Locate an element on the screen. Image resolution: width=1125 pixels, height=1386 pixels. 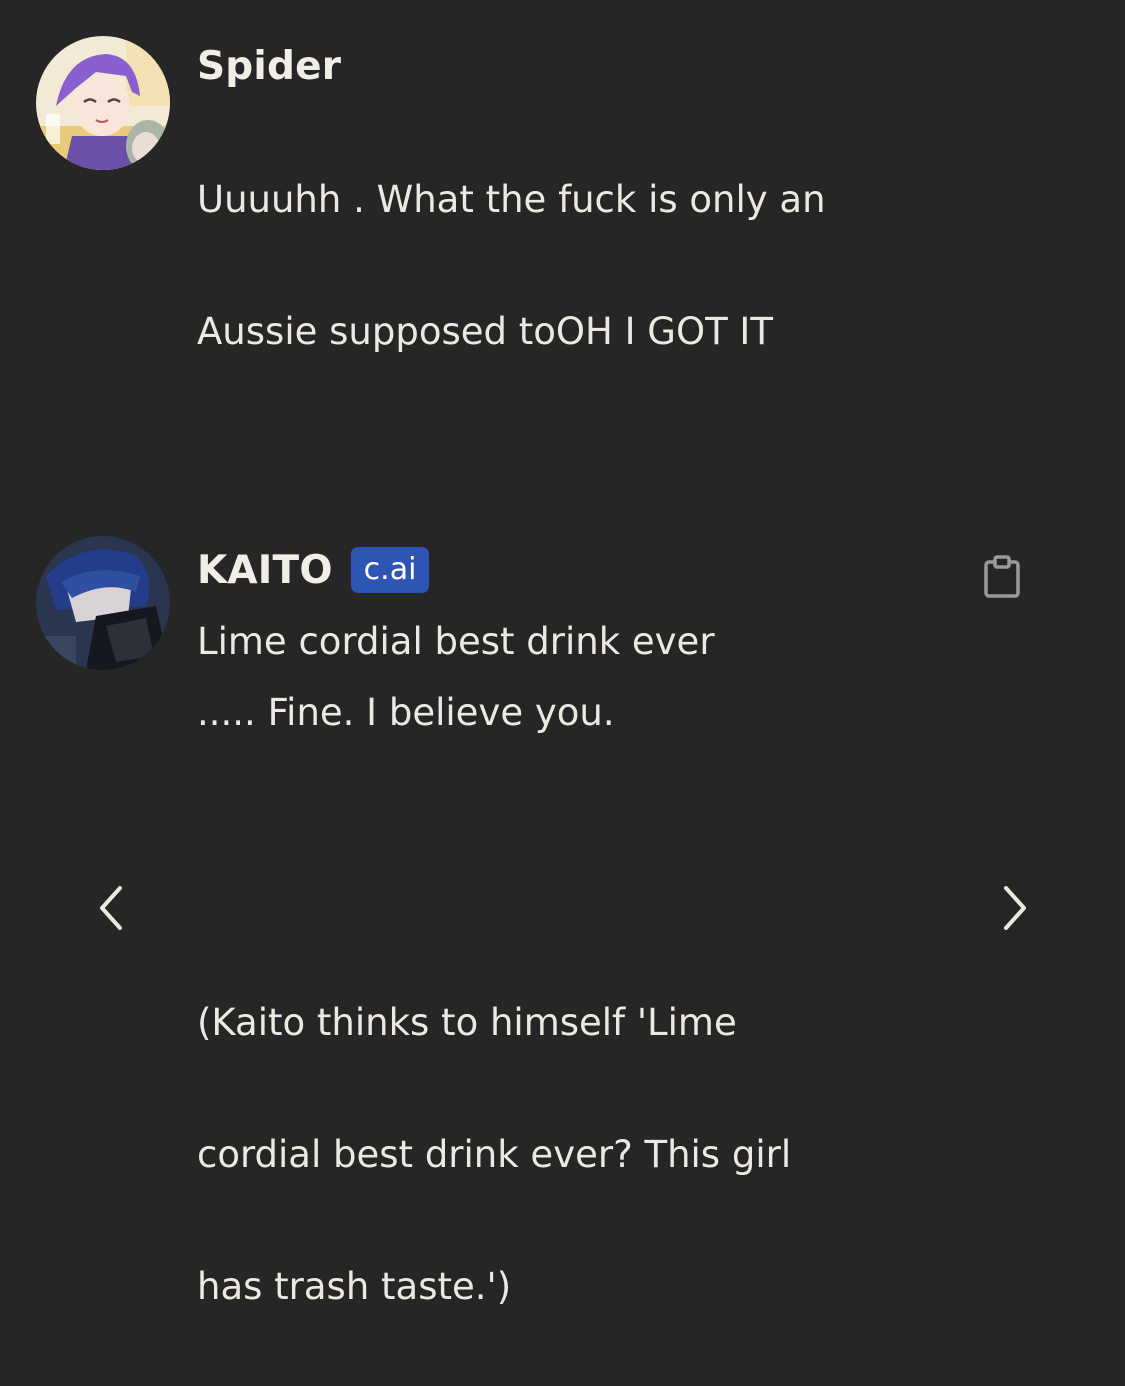
user-avatar is located at coordinates (103, 103).